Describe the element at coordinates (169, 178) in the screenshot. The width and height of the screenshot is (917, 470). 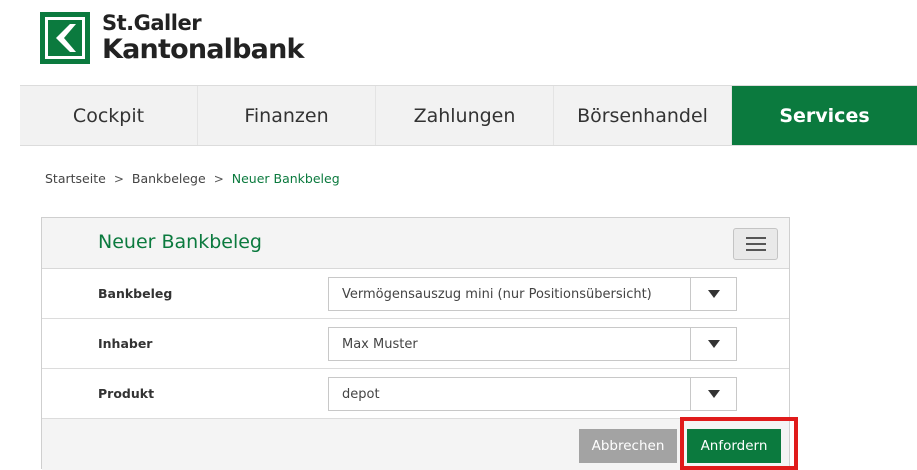
I see `breadcrumb-item-bankbelege: Bankbelege` at that location.